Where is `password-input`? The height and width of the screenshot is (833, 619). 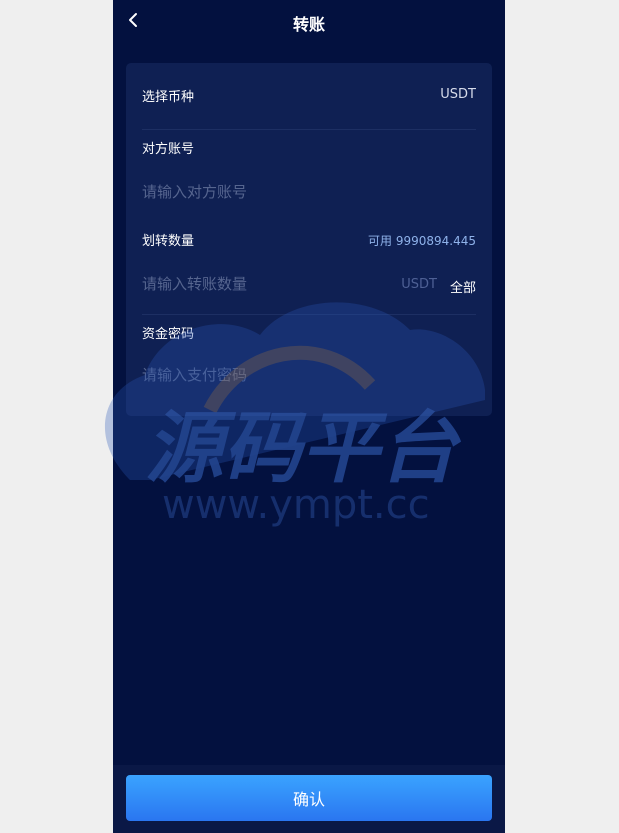 password-input is located at coordinates (307, 375).